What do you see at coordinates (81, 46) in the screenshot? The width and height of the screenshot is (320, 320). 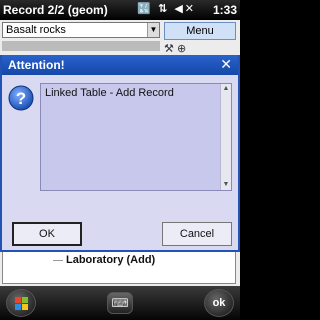 I see `tab-strip` at bounding box center [81, 46].